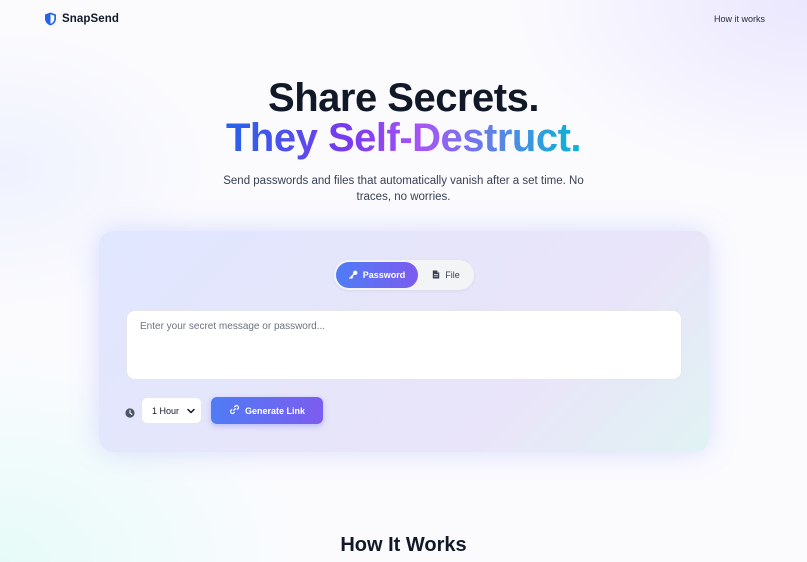 The height and width of the screenshot is (562, 807). What do you see at coordinates (403, 20) in the screenshot?
I see `site-header: SnapSend How it works` at bounding box center [403, 20].